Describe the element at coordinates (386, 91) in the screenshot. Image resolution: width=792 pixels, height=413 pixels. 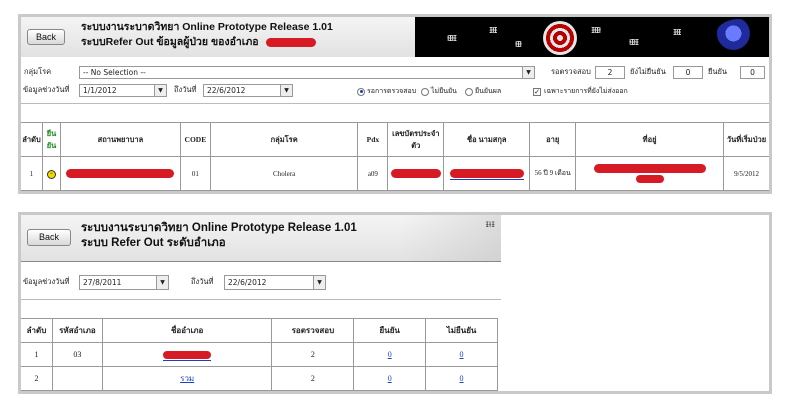
I see `radio-pending: รอการตรวจสอบ` at that location.